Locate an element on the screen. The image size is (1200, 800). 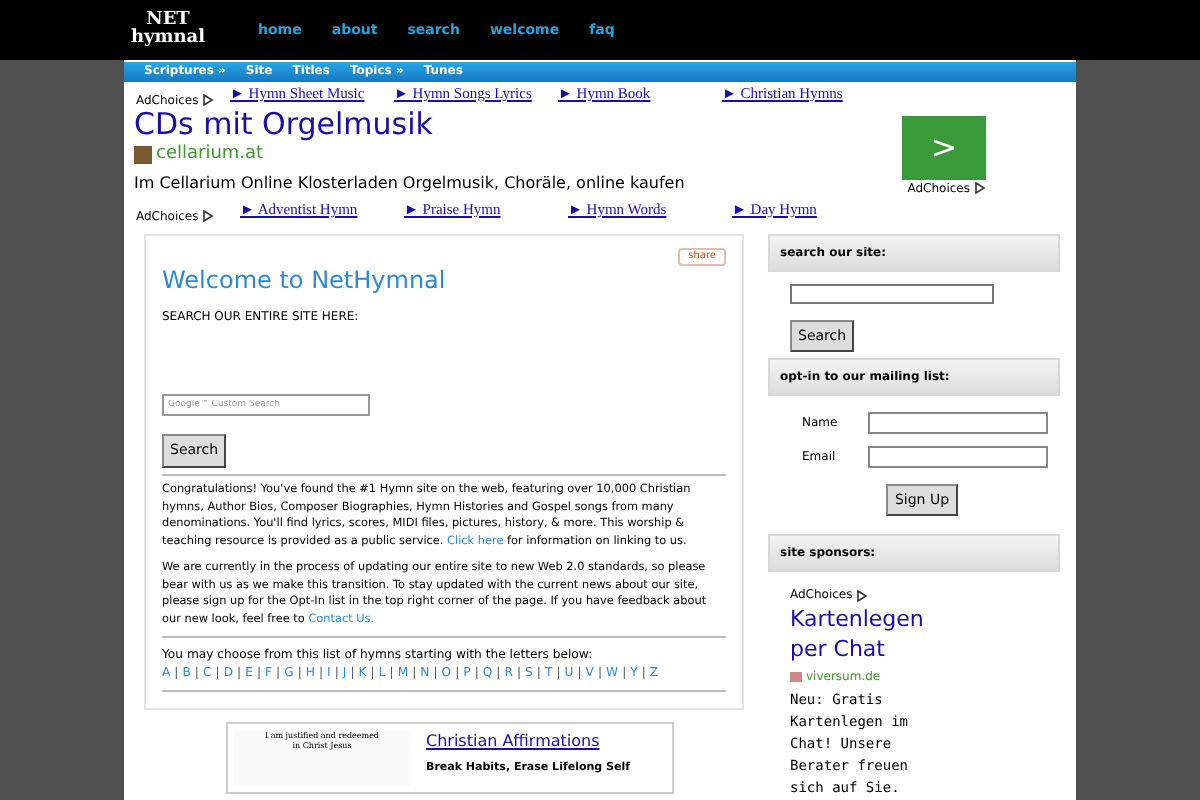
ad-text: Im Cellarium Online Klosterladen Orgelmusik, Choräle, online kaufen is located at coordinates (409, 183).